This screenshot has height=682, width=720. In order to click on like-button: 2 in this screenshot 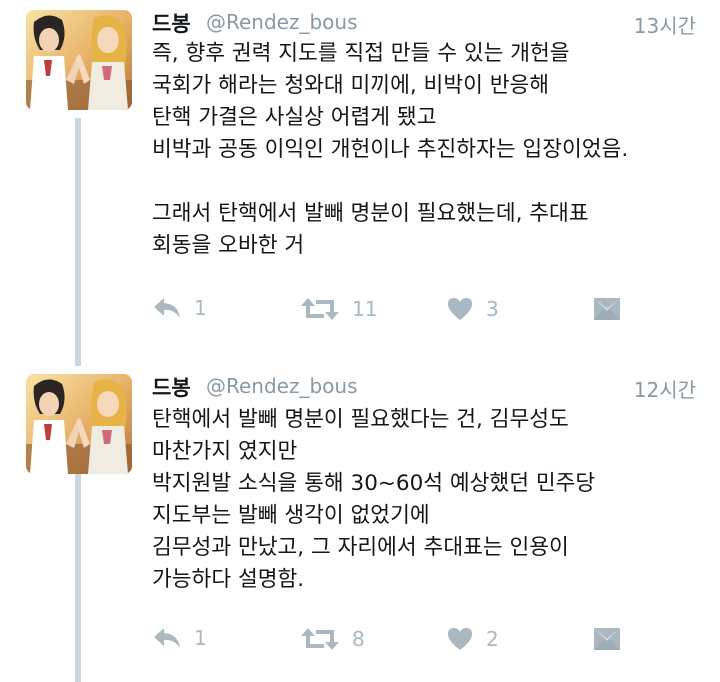, I will do `click(472, 639)`.